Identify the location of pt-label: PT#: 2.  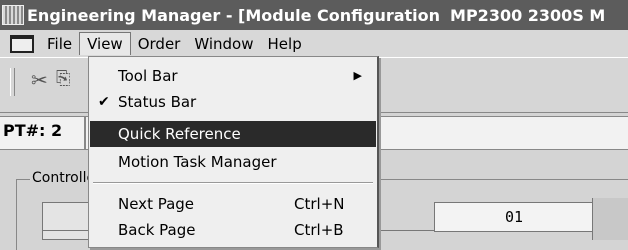
(33, 130).